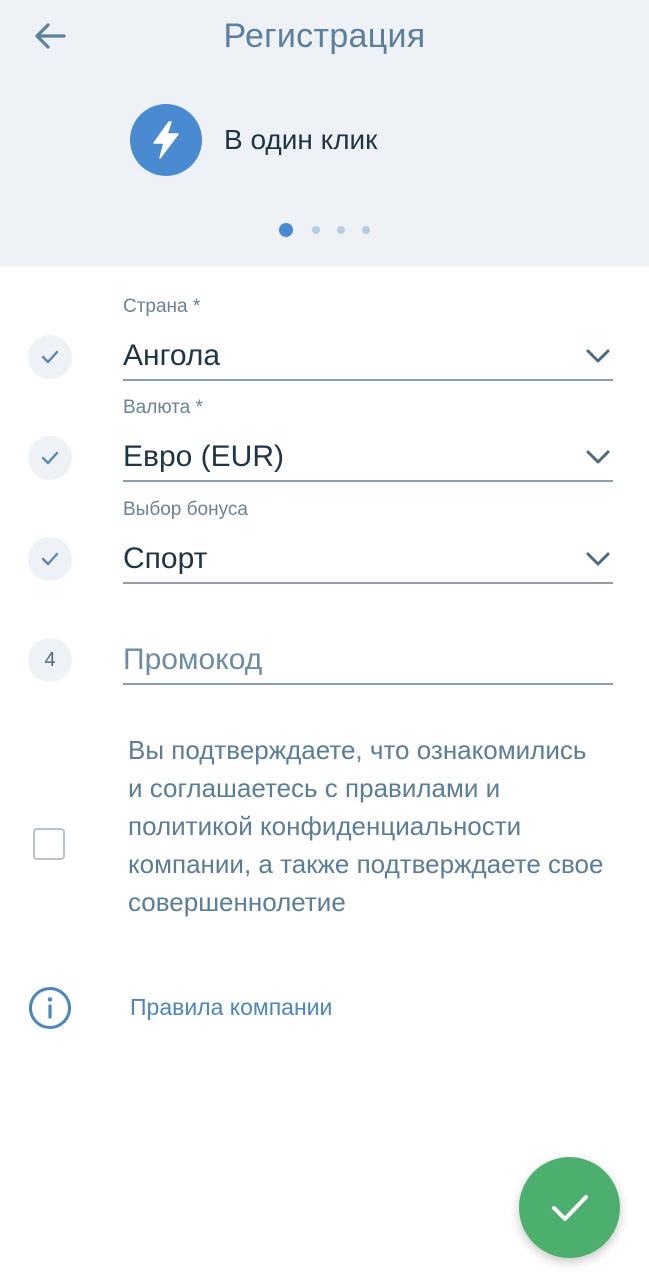 Image resolution: width=649 pixels, height=1280 pixels. Describe the element at coordinates (324, 230) in the screenshot. I see `page-indicator` at that location.